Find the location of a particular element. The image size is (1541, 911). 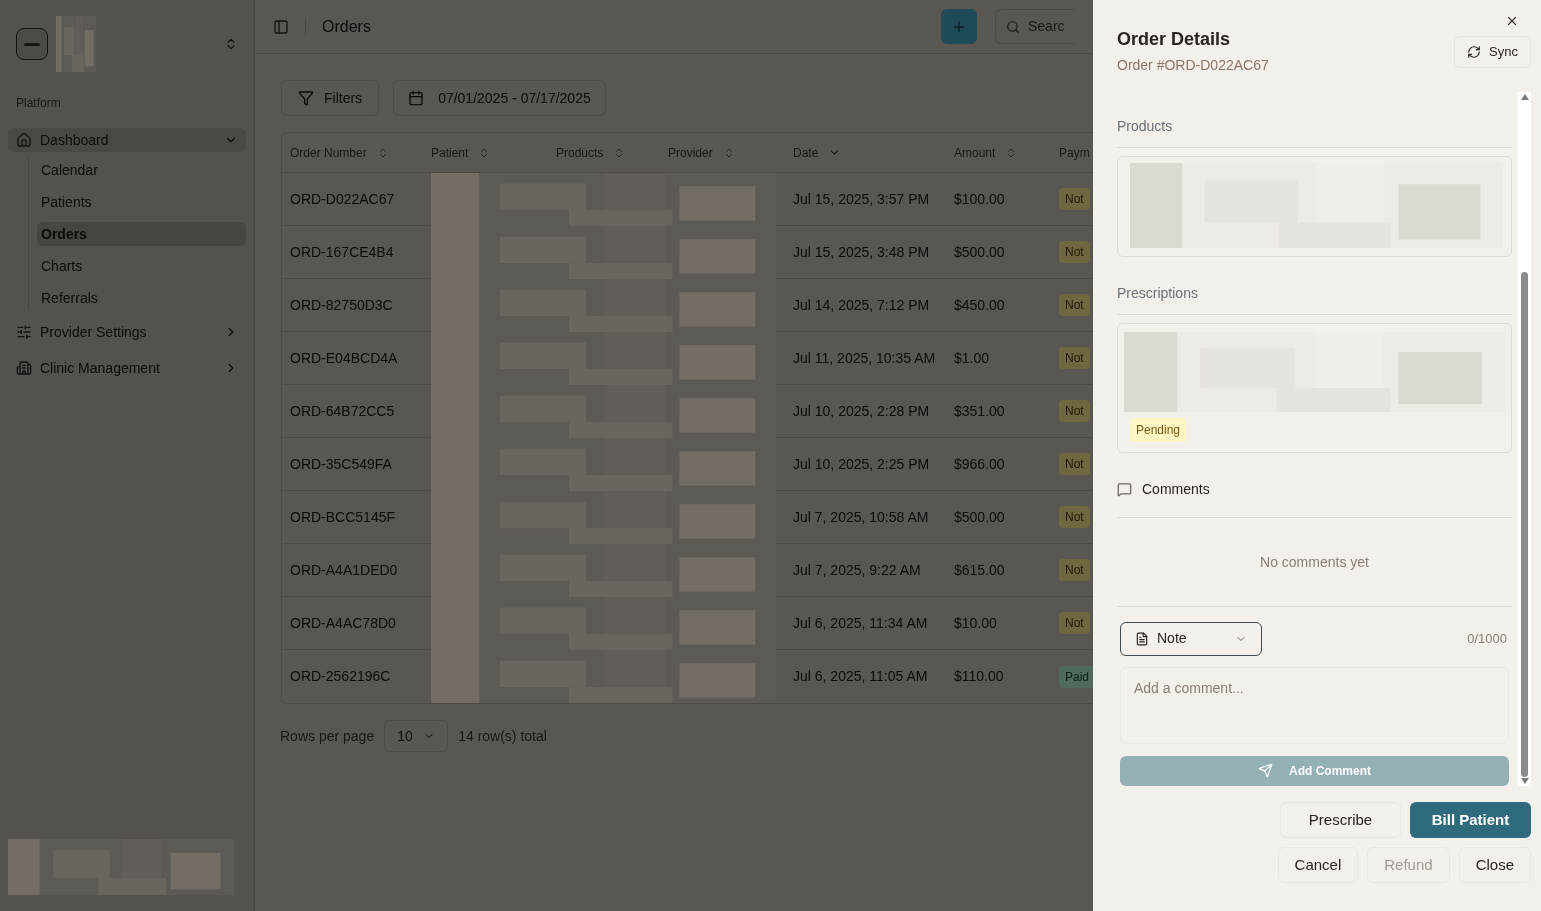

section-label: Platform is located at coordinates (38, 103).